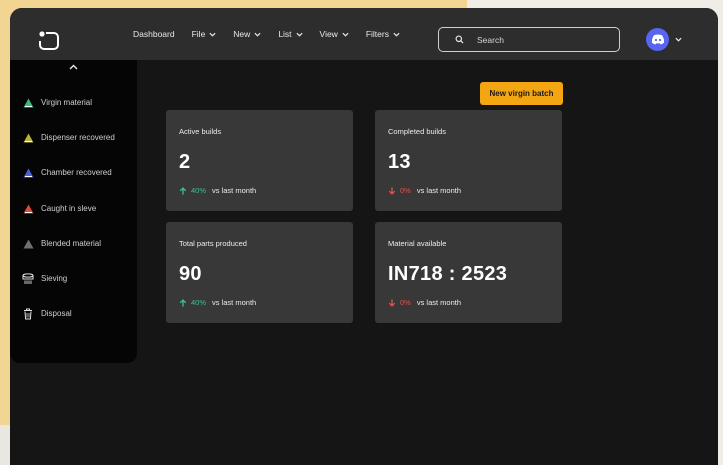  What do you see at coordinates (259, 160) in the screenshot?
I see `stat-card-active-builds: Active builds 2 40% vs last month` at bounding box center [259, 160].